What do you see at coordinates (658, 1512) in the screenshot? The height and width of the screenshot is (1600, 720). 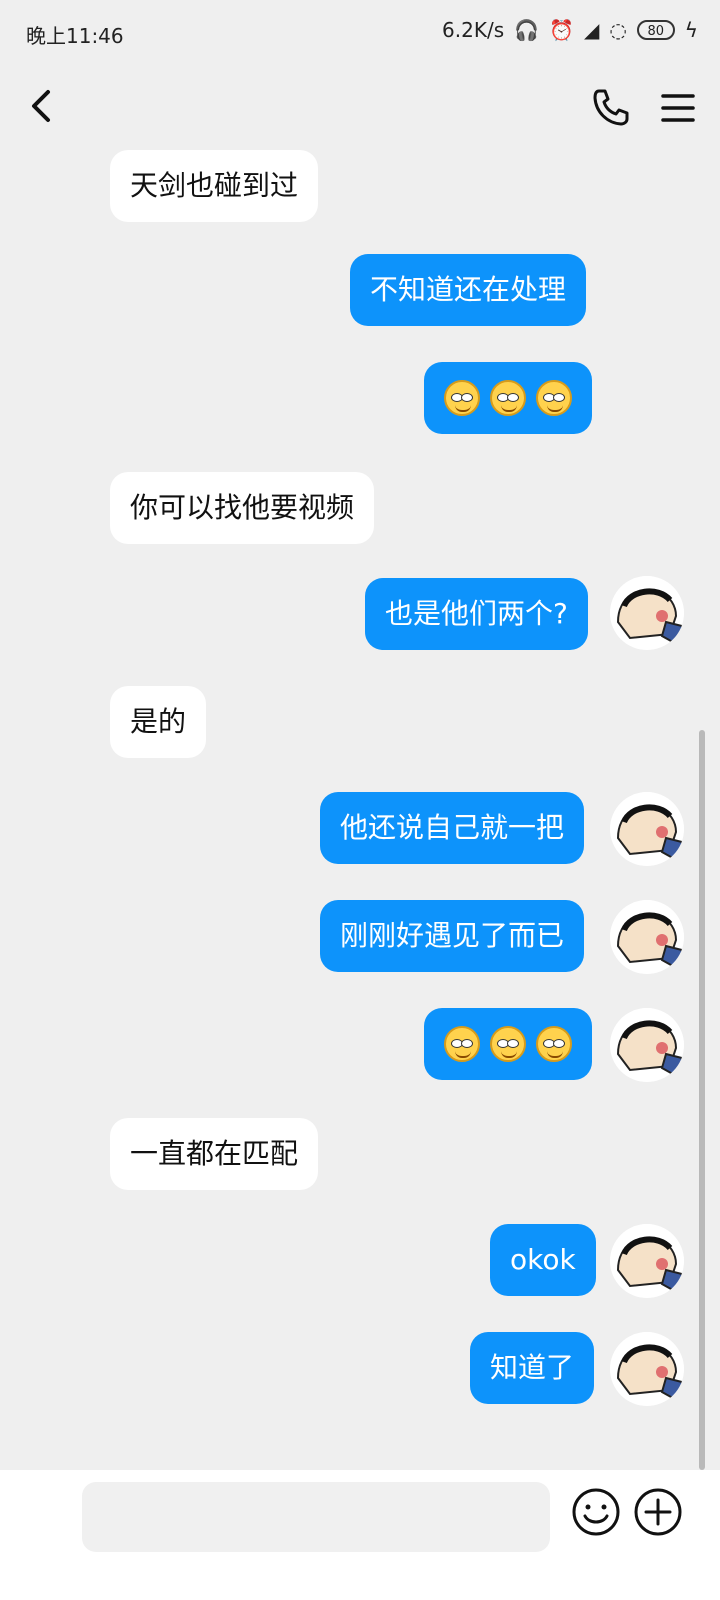 I see `add-attachment-icon` at bounding box center [658, 1512].